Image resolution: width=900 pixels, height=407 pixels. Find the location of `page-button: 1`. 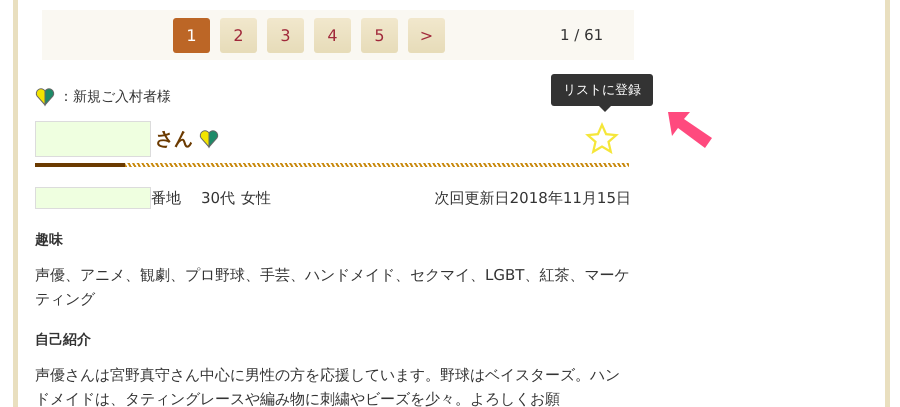

page-button: 1 is located at coordinates (191, 35).